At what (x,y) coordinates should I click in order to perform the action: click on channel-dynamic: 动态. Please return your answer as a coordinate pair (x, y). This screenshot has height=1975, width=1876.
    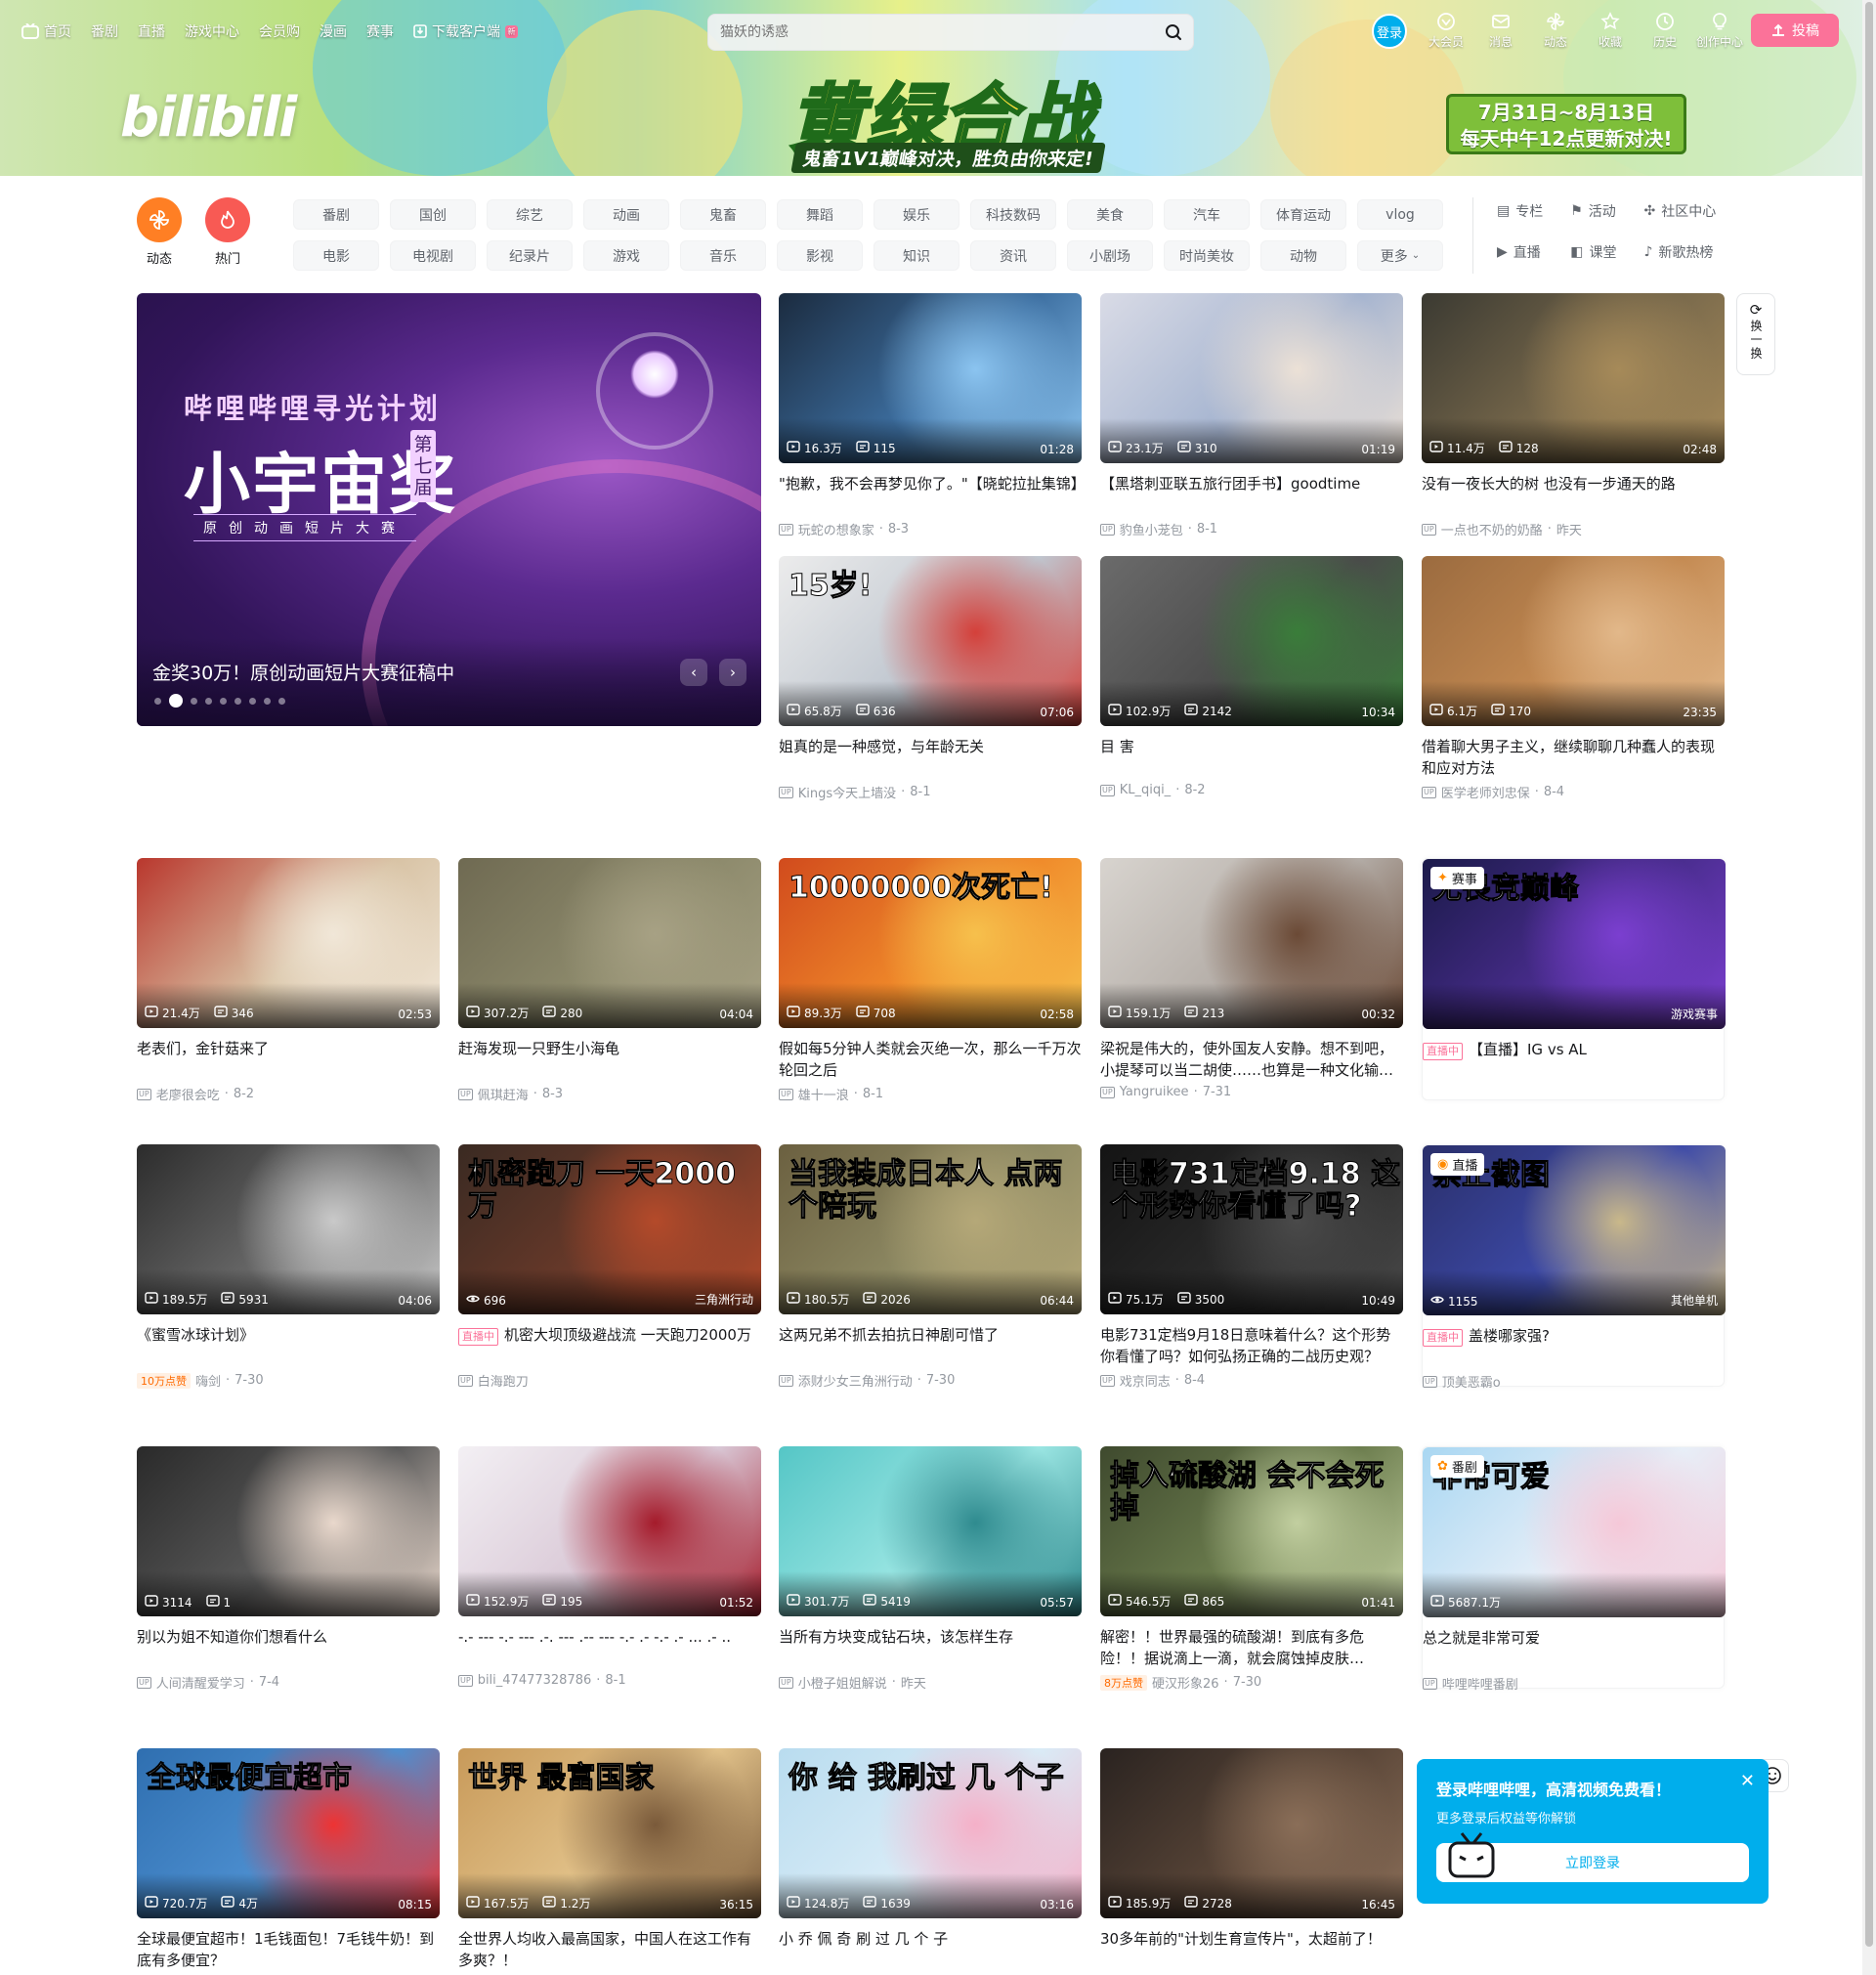
    Looking at the image, I should click on (159, 232).